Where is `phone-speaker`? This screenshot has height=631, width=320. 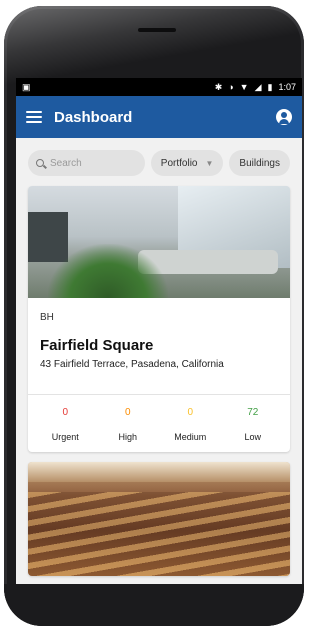
phone-speaker is located at coordinates (157, 30).